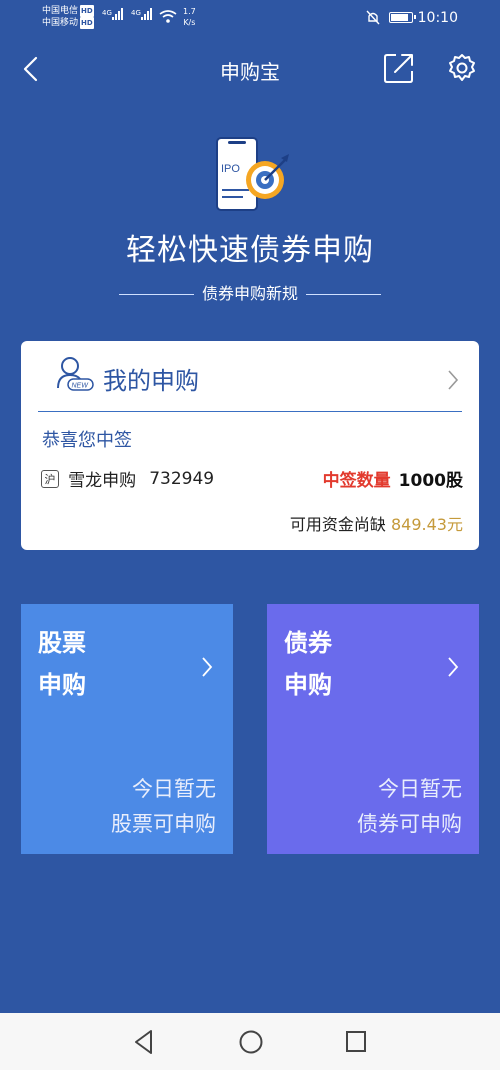 The height and width of the screenshot is (1070, 500). Describe the element at coordinates (107, 13) in the screenshot. I see `network-type-1: 4G` at that location.